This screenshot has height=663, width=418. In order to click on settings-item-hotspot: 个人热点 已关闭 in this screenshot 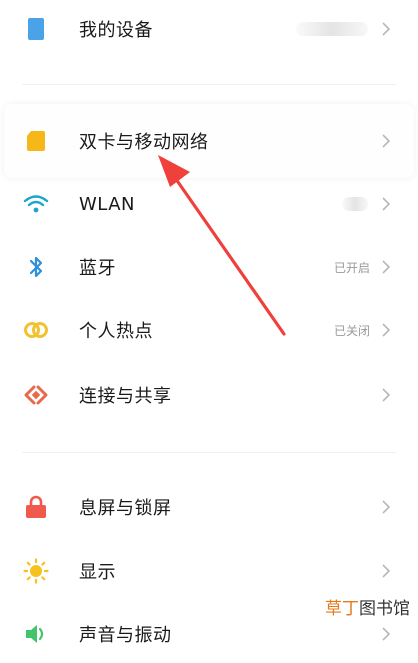, I will do `click(209, 330)`.